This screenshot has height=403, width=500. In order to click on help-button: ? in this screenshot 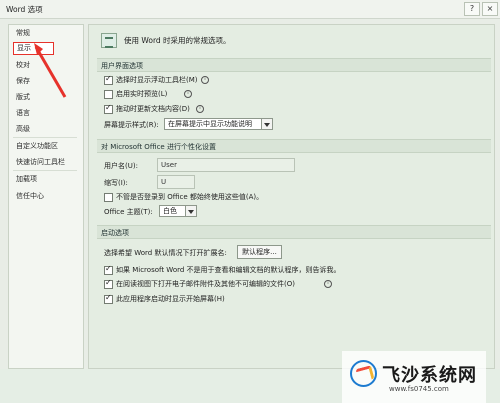, I will do `click(472, 9)`.